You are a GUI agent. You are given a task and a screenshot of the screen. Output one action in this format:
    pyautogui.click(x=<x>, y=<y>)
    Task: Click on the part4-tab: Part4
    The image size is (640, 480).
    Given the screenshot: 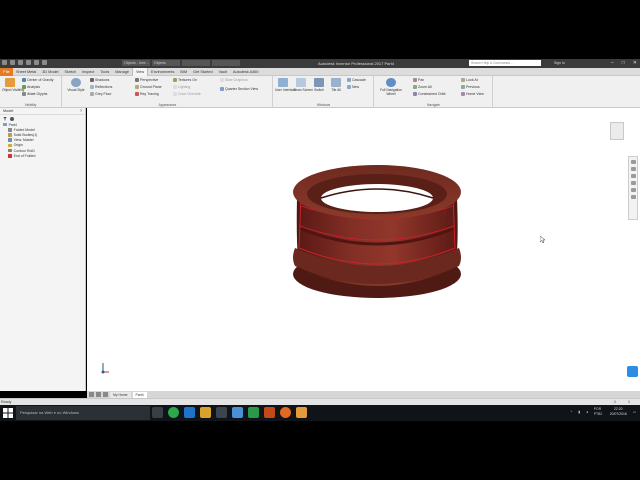 What is the action you would take?
    pyautogui.click(x=139, y=394)
    